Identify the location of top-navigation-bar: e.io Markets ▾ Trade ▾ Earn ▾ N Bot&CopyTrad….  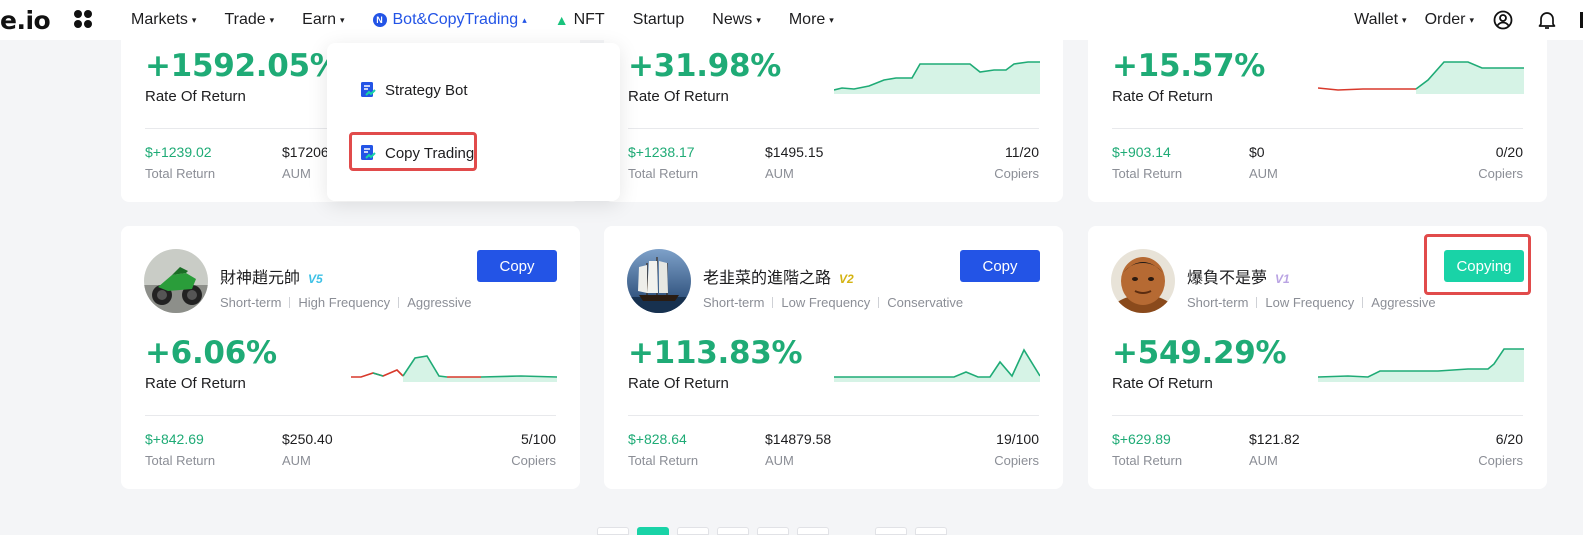
(791, 20).